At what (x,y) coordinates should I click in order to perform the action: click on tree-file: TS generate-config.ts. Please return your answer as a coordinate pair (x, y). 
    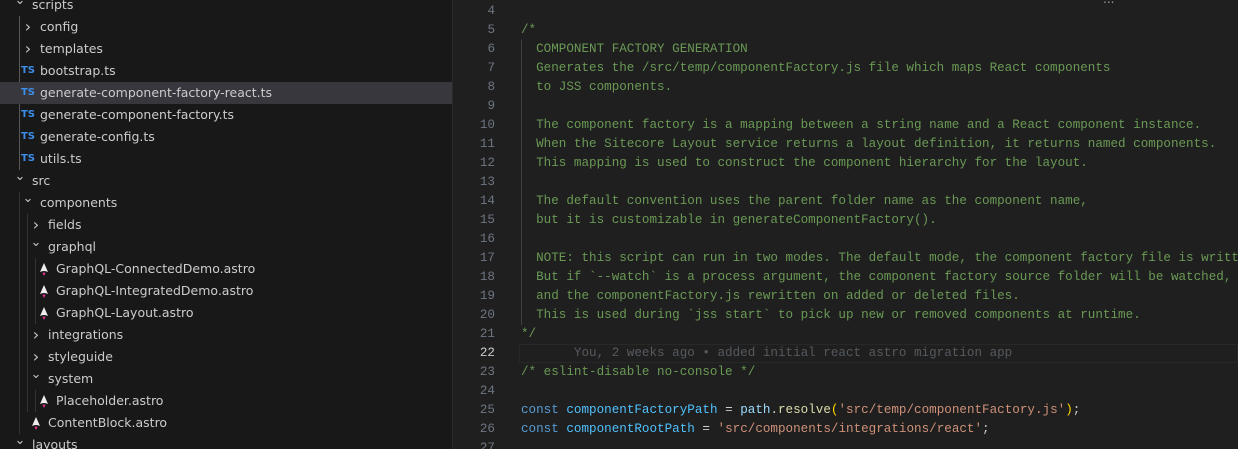
    Looking at the image, I should click on (226, 137).